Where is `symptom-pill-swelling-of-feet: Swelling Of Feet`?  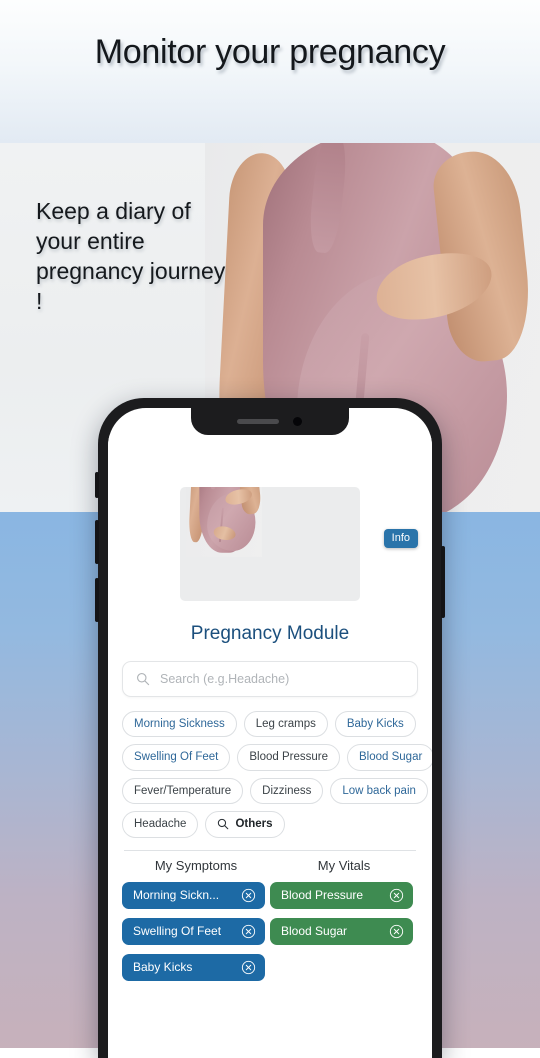 symptom-pill-swelling-of-feet: Swelling Of Feet is located at coordinates (193, 931).